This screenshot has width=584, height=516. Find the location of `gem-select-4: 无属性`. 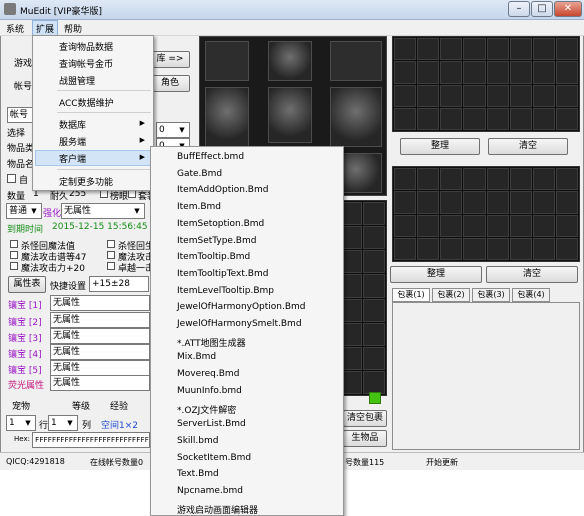

gem-select-4: 无属性 is located at coordinates (100, 352).